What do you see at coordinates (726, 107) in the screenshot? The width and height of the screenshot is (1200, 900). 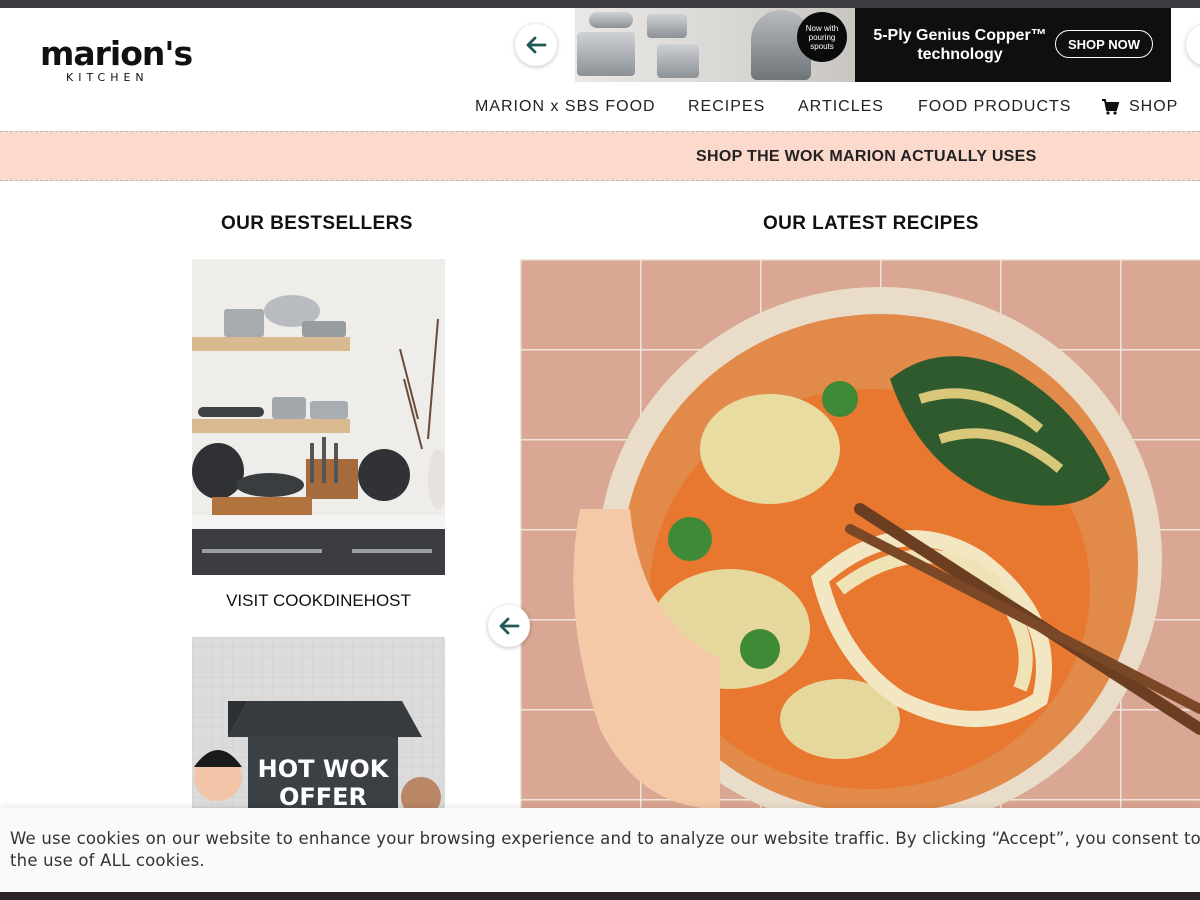 I see `nav-item-recipes: RECIPES` at bounding box center [726, 107].